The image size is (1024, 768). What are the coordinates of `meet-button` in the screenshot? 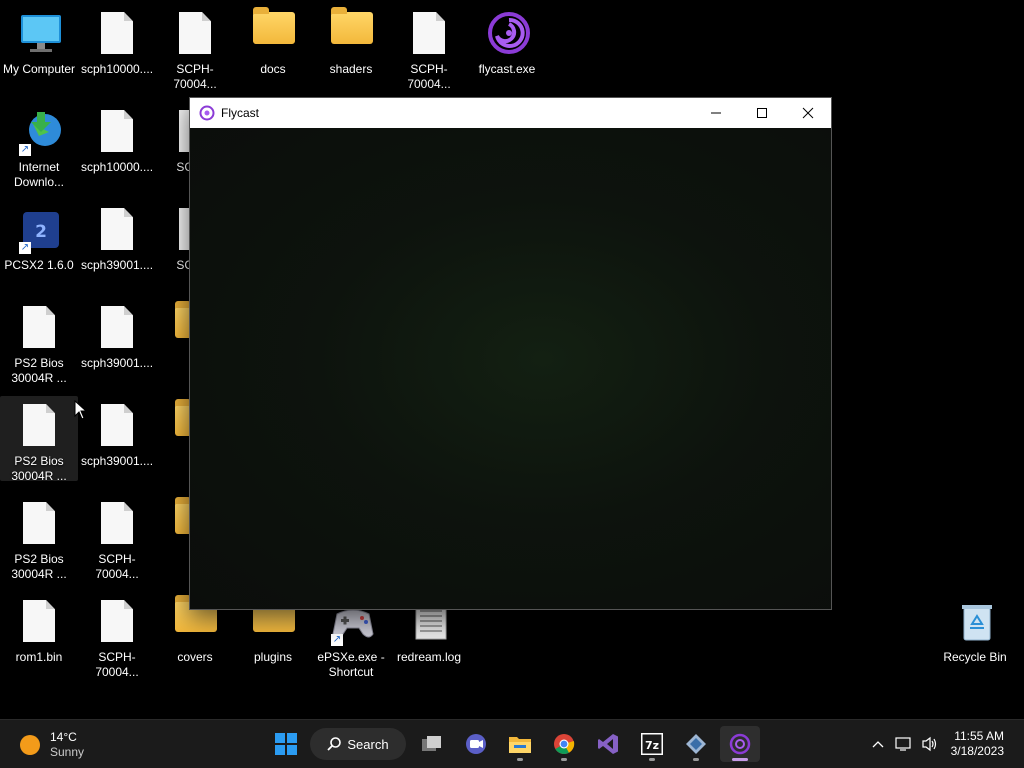 It's located at (476, 744).